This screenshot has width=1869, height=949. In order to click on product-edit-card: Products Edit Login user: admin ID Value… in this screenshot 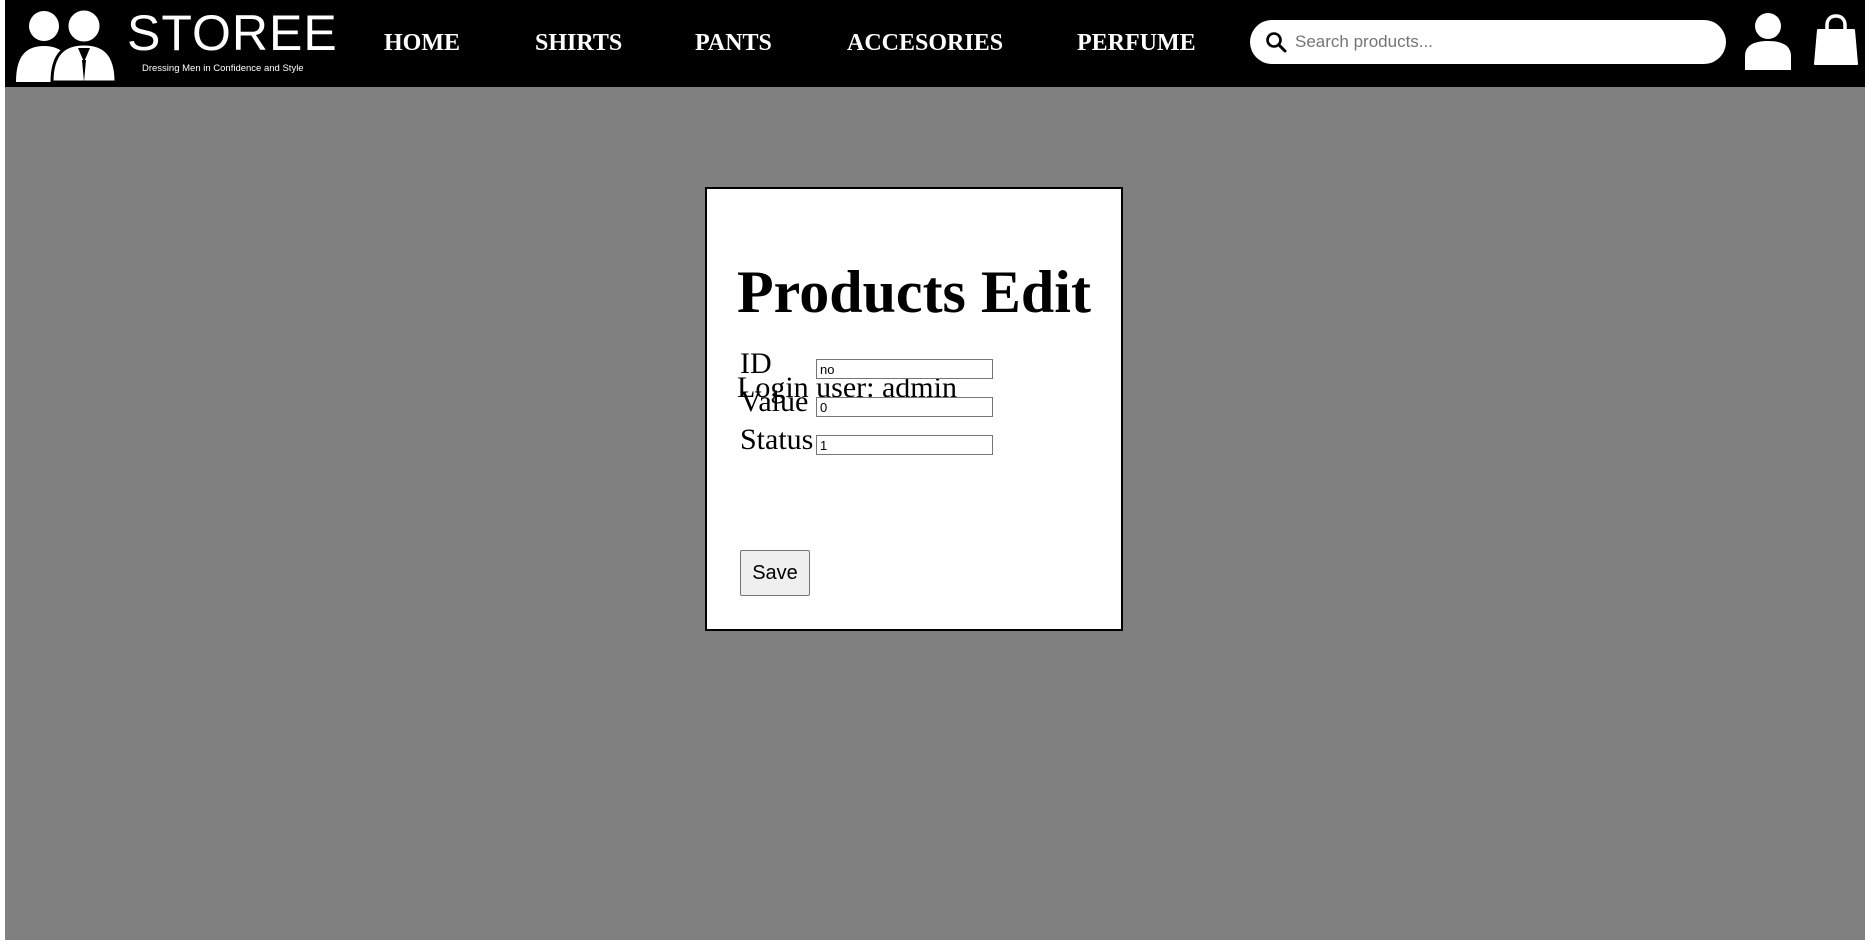, I will do `click(914, 409)`.